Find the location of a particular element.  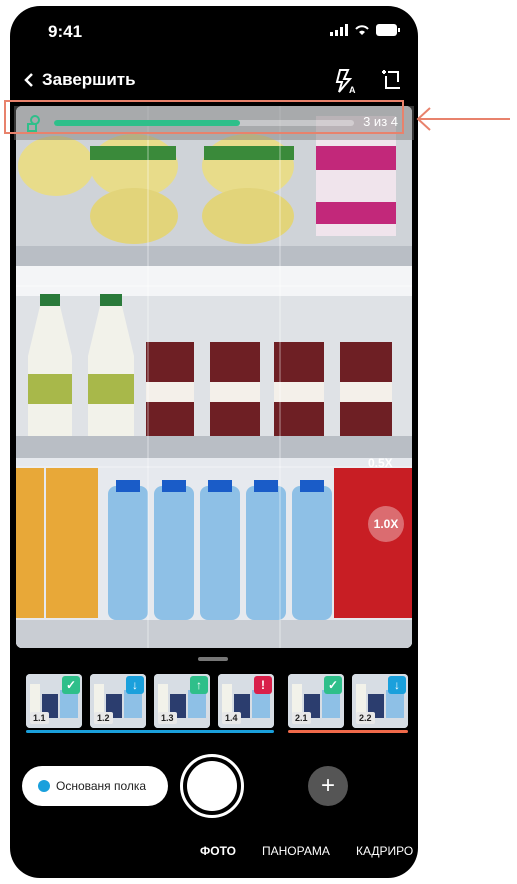

highlight-box is located at coordinates (204, 117).